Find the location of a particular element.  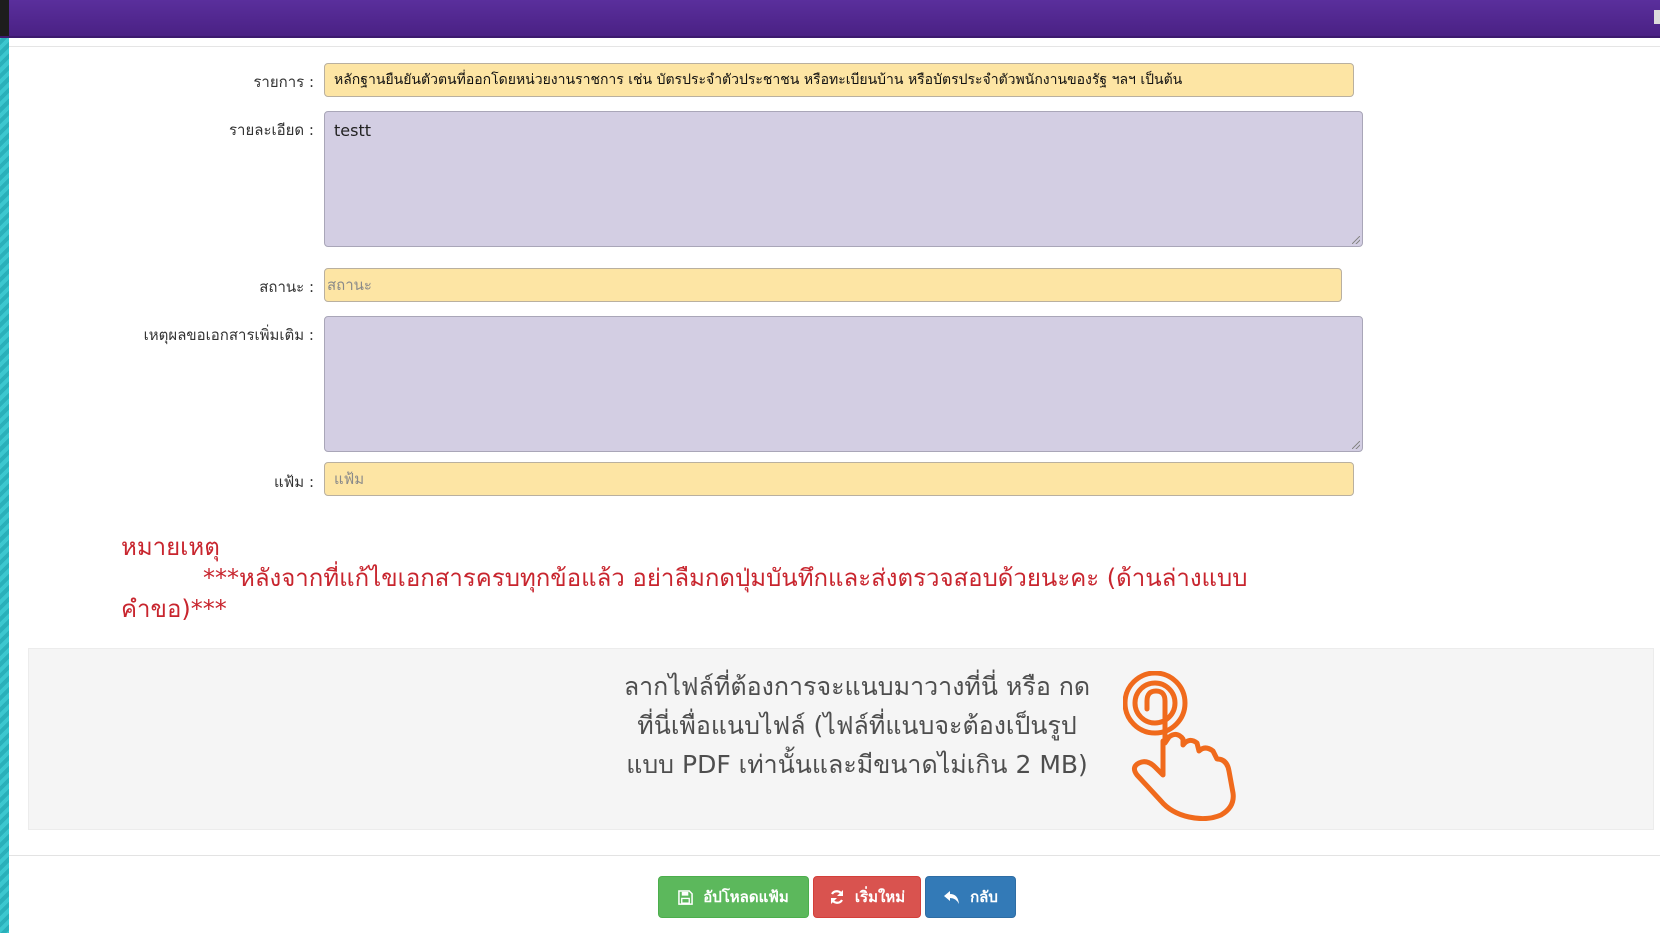

file-label: แฟ้ม : is located at coordinates (294, 482).